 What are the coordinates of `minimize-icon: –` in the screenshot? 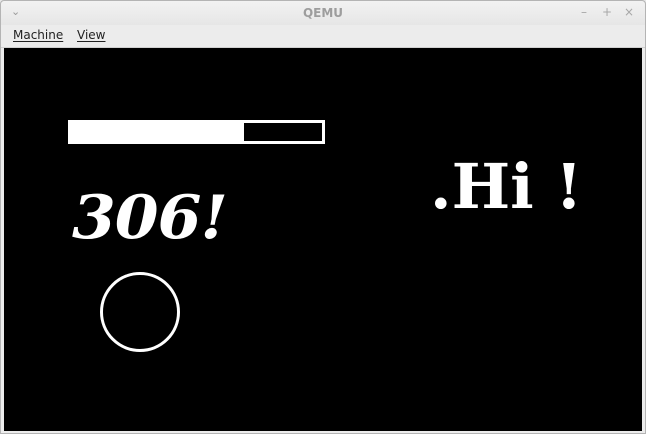 It's located at (584, 12).